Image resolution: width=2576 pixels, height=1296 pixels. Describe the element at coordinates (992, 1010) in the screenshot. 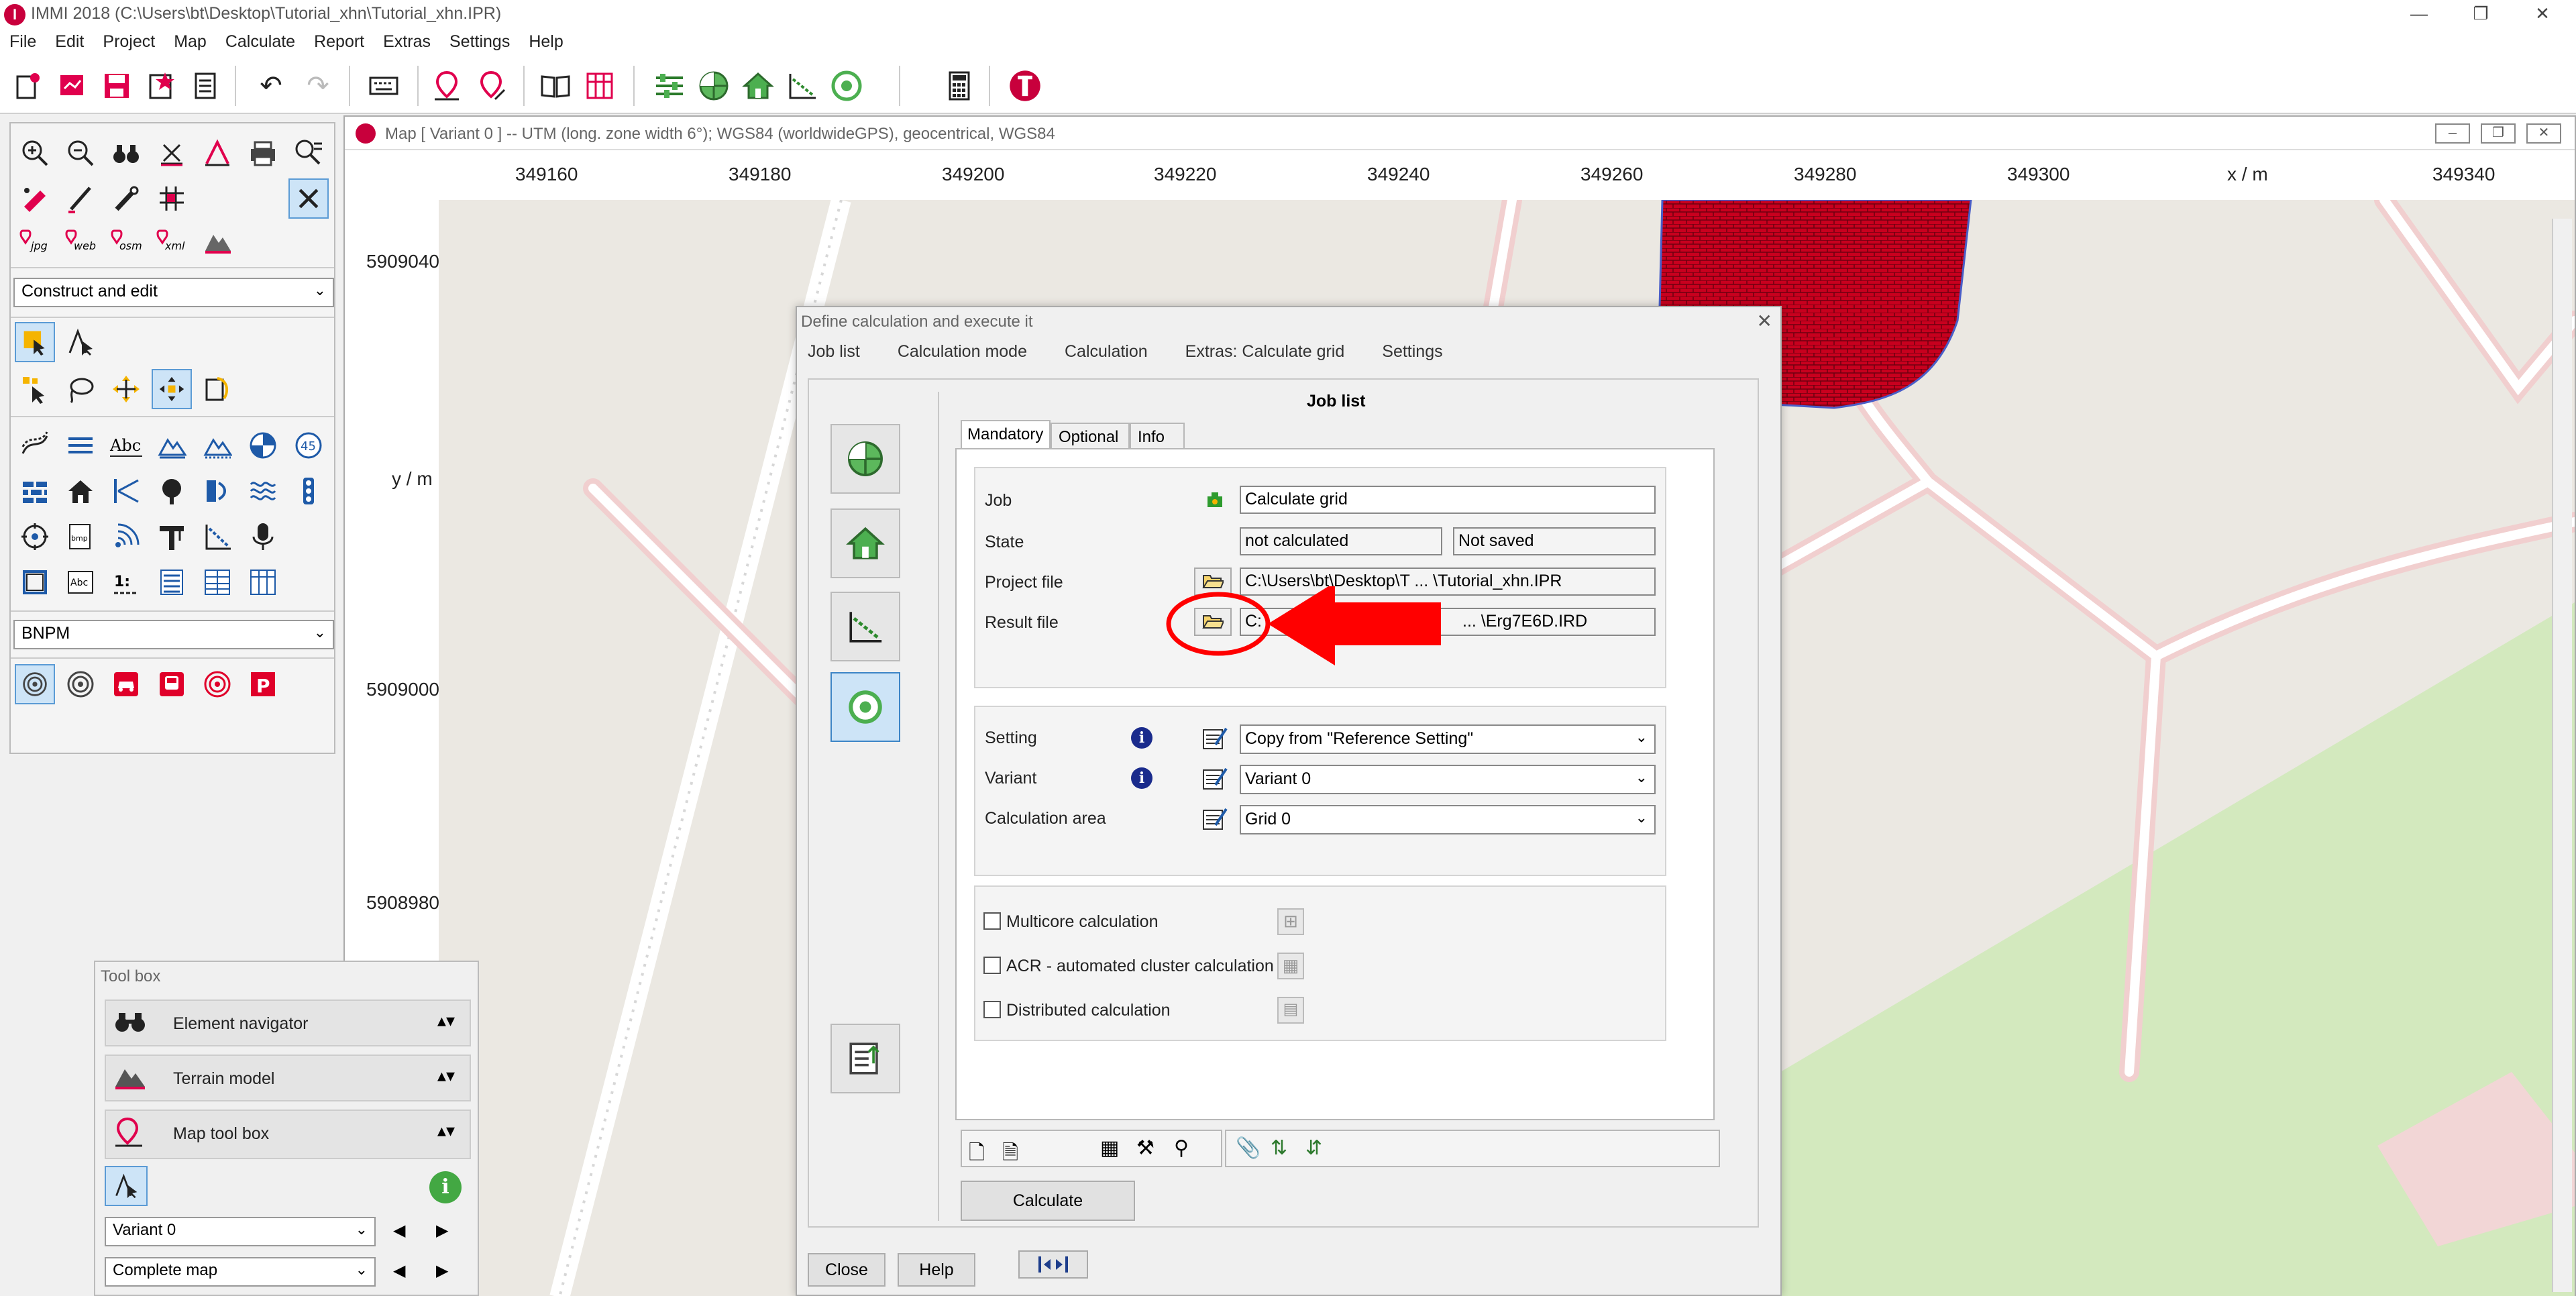

I see `distributed-checkbox` at that location.